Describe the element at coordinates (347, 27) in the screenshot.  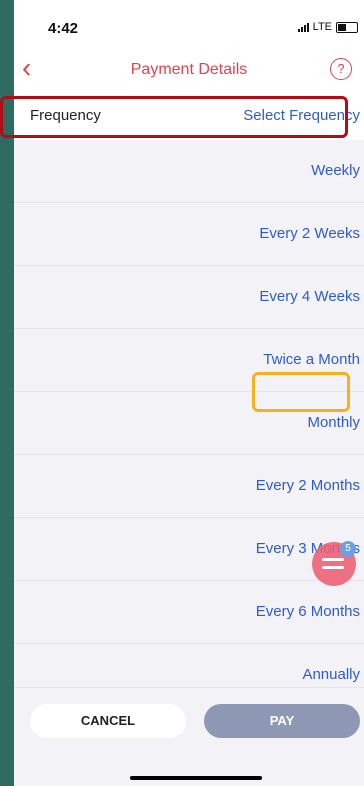
I see `battery-icon` at that location.